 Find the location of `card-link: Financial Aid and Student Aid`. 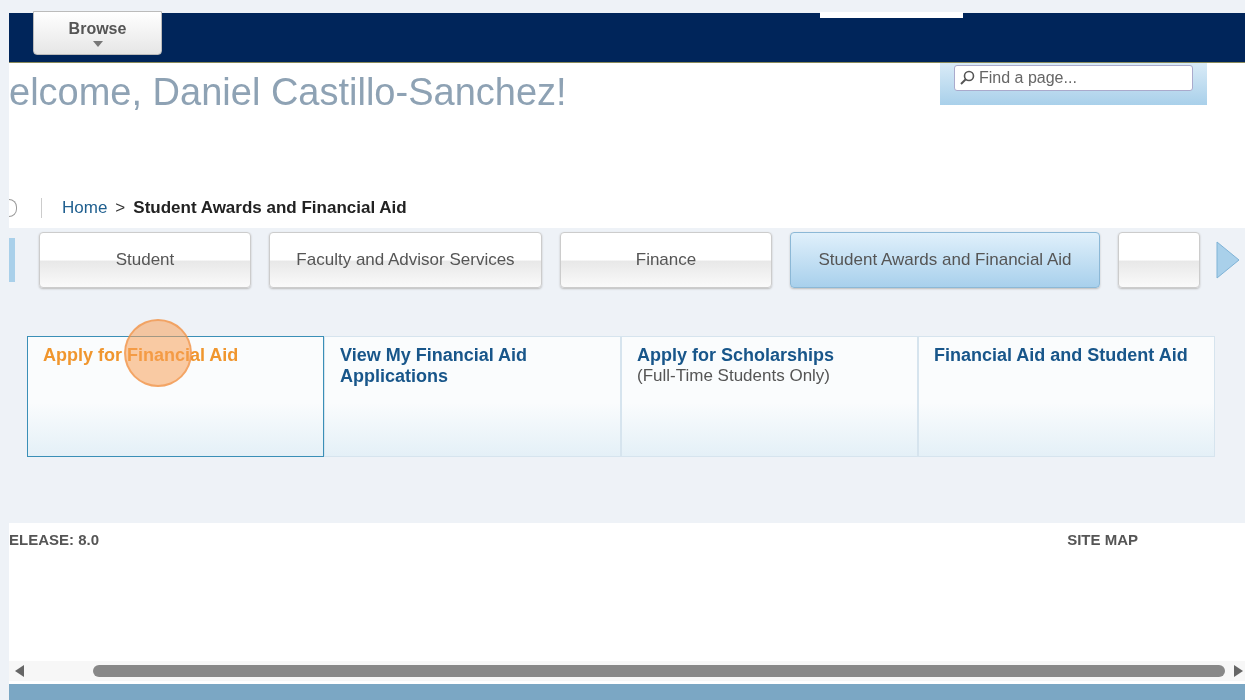

card-link: Financial Aid and Student Aid is located at coordinates (1066, 355).